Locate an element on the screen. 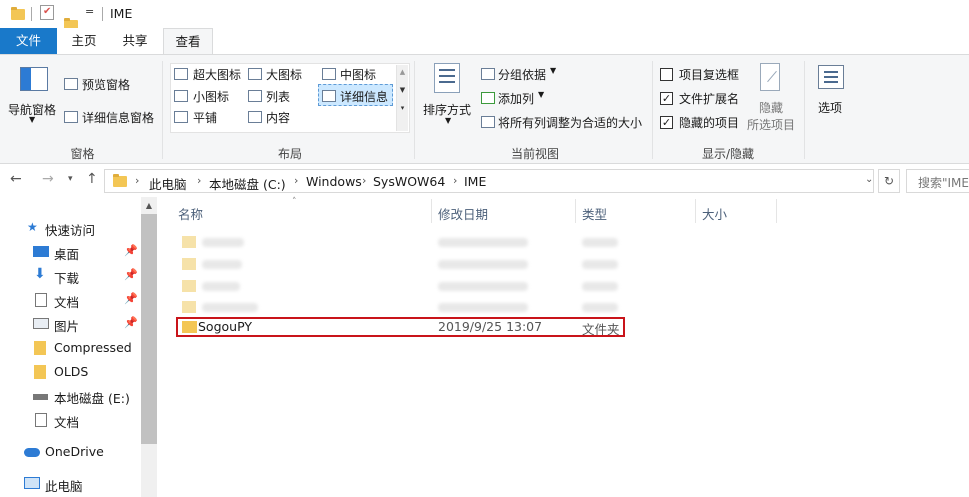 The image size is (969, 497). nav-quick-access-label: 快速访问 is located at coordinates (70, 230).